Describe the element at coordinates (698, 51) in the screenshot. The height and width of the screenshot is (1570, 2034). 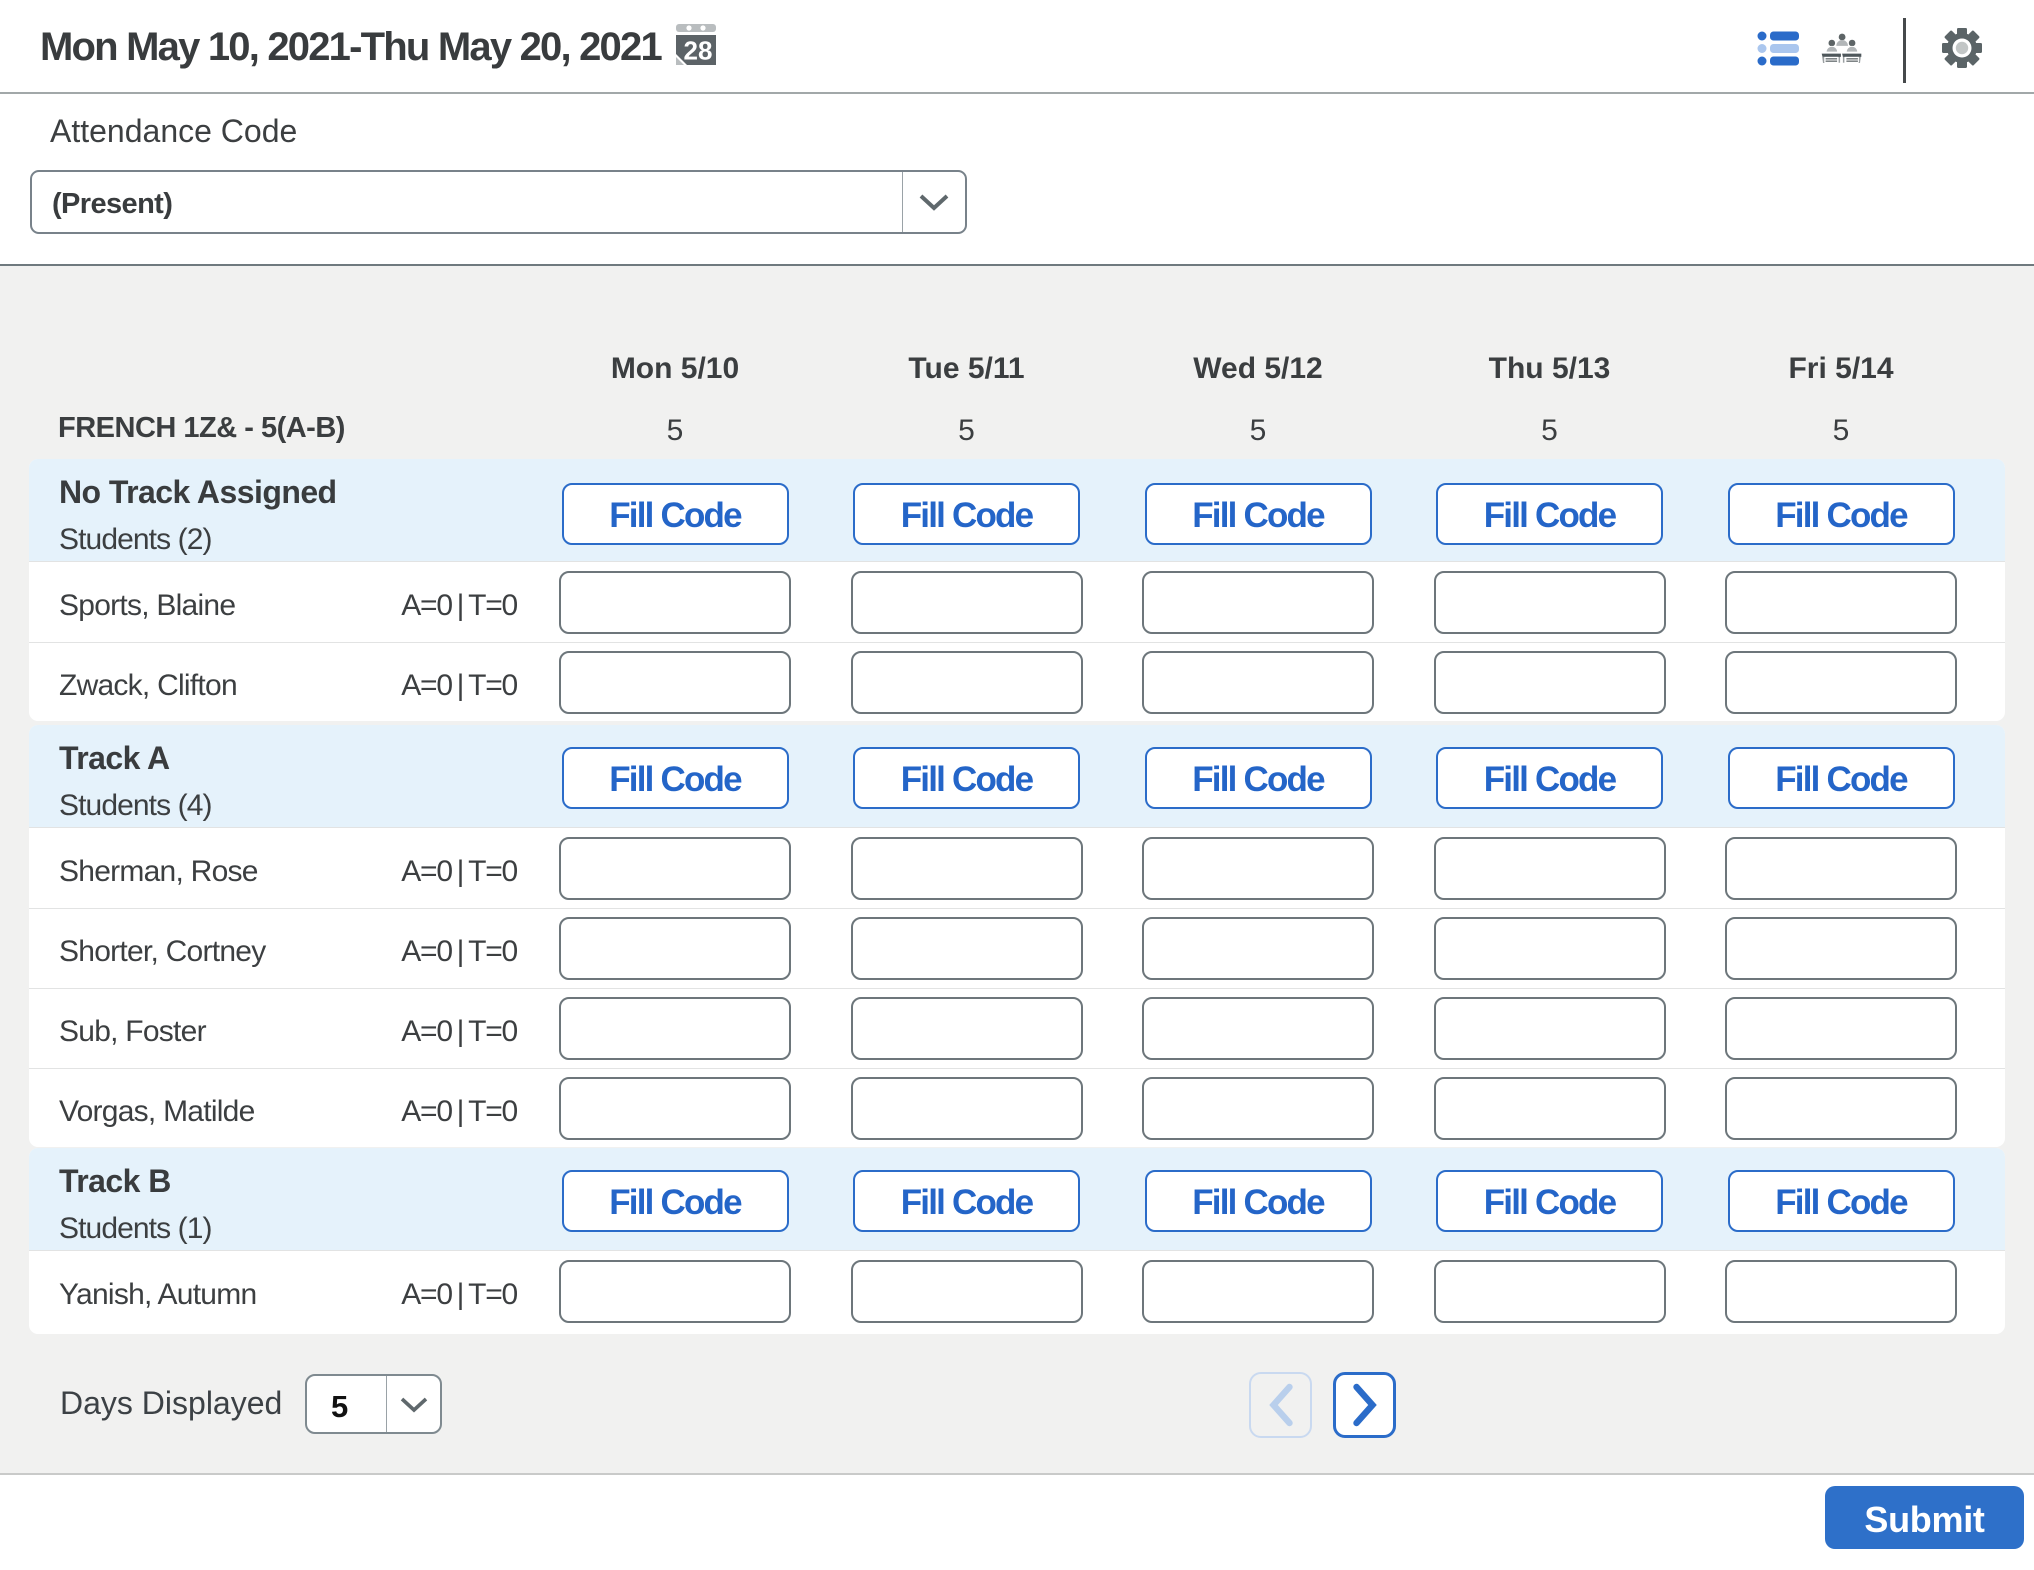
I see `svg-text: 28` at that location.